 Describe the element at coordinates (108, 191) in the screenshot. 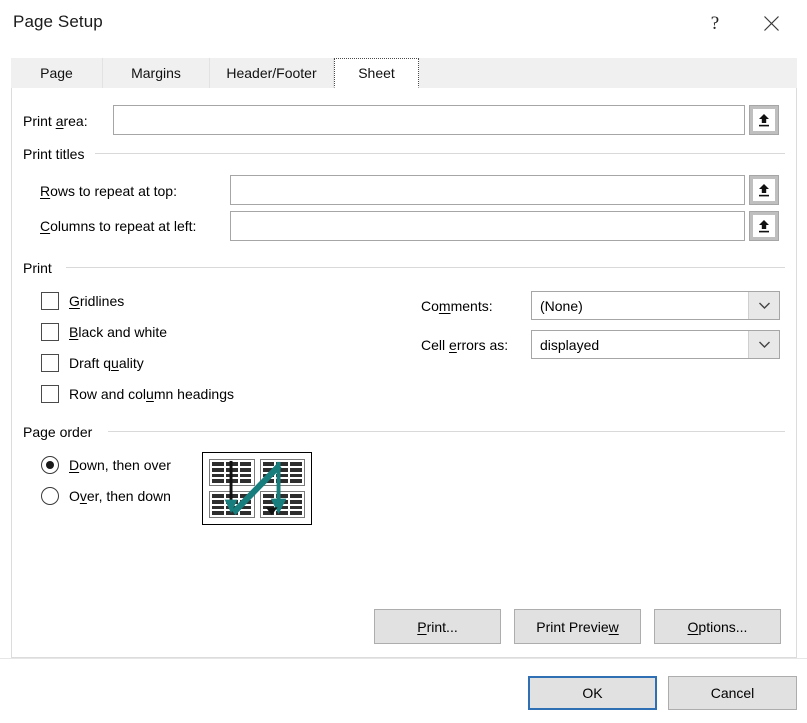

I see `rows-to-repeat-label: Rows to repeat at top:` at that location.